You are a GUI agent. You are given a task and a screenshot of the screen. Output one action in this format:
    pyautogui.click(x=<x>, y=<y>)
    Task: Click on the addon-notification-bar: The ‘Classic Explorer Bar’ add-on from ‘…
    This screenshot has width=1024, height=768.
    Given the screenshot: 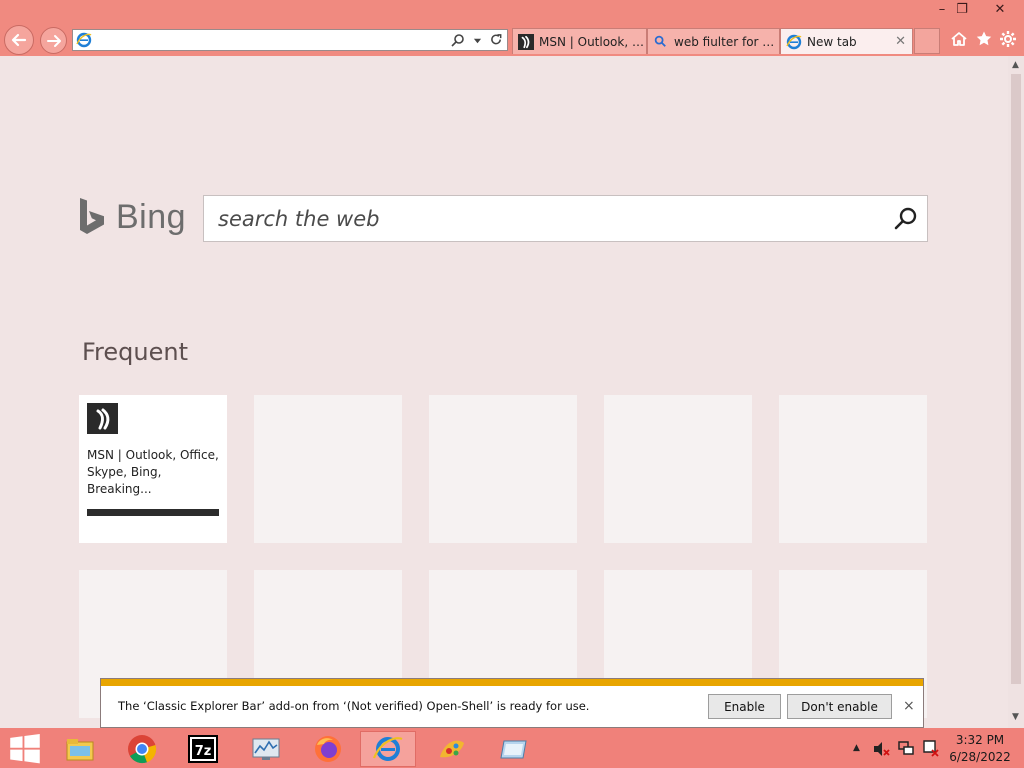 What is the action you would take?
    pyautogui.click(x=512, y=703)
    